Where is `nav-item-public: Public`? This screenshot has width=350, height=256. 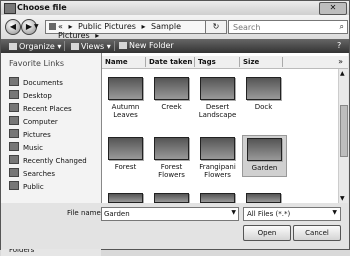
nav-item-public: Public is located at coordinates (26, 186).